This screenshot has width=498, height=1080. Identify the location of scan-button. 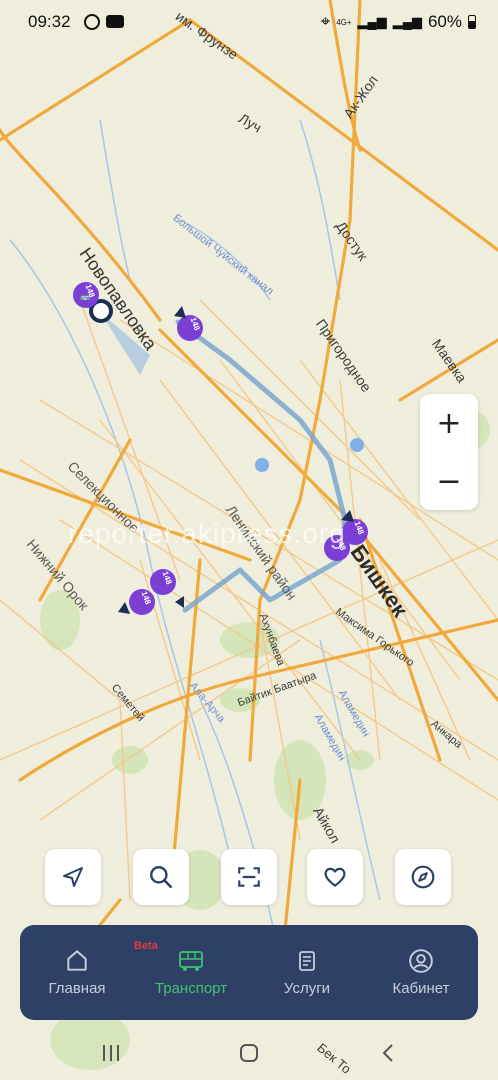
(249, 877).